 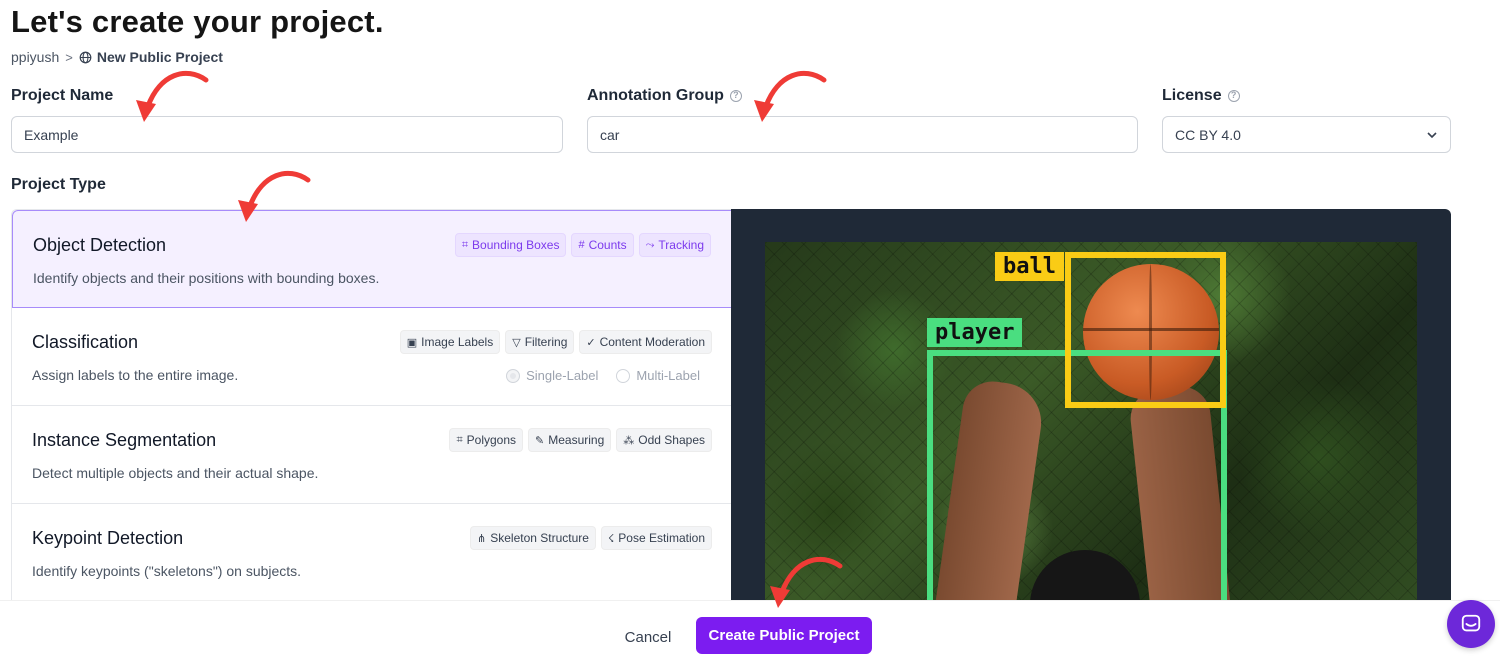 I want to click on bbox-label-player: player, so click(x=975, y=332).